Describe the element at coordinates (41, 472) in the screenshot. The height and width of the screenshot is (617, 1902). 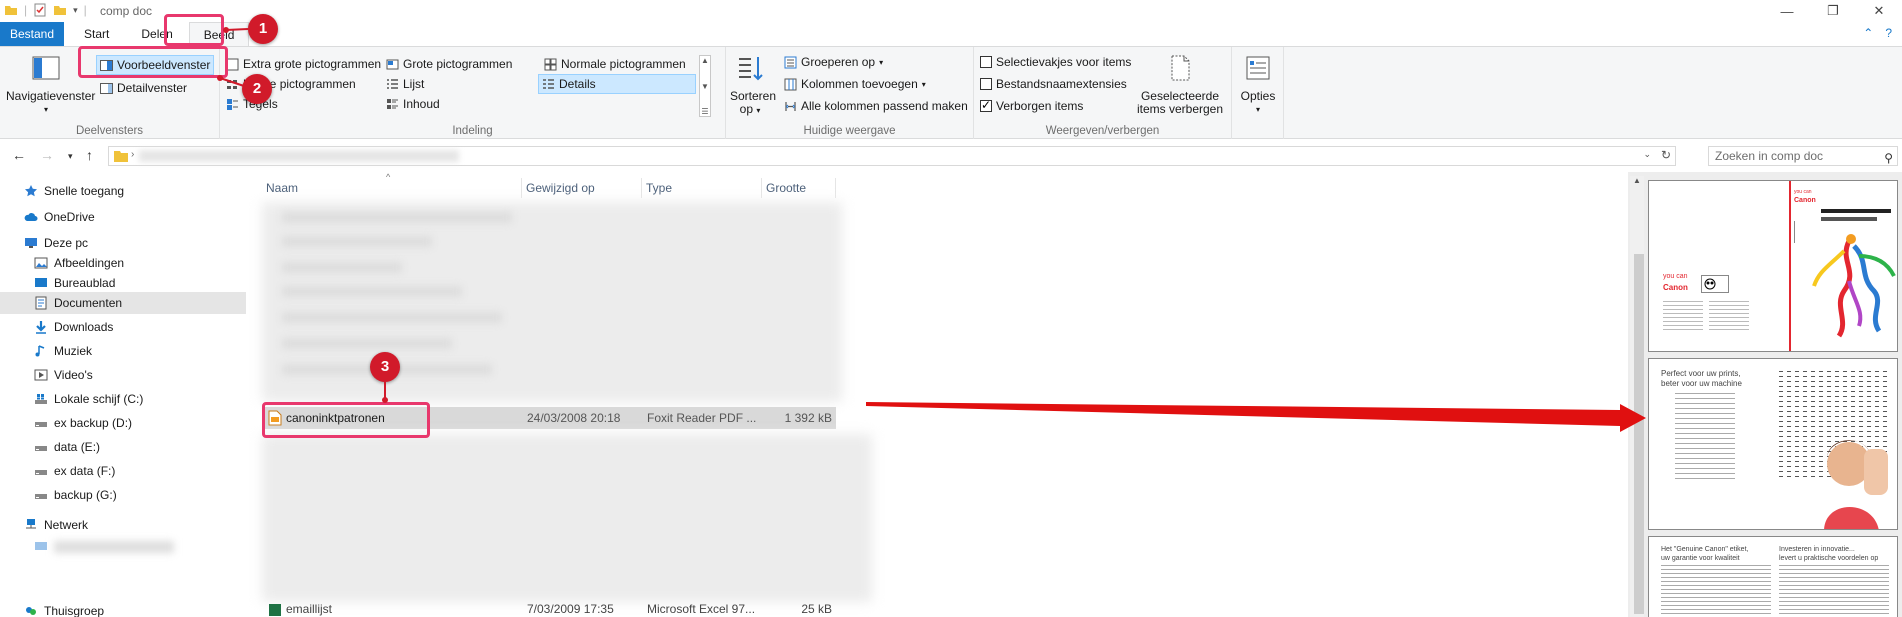
I see `drive-icon` at that location.